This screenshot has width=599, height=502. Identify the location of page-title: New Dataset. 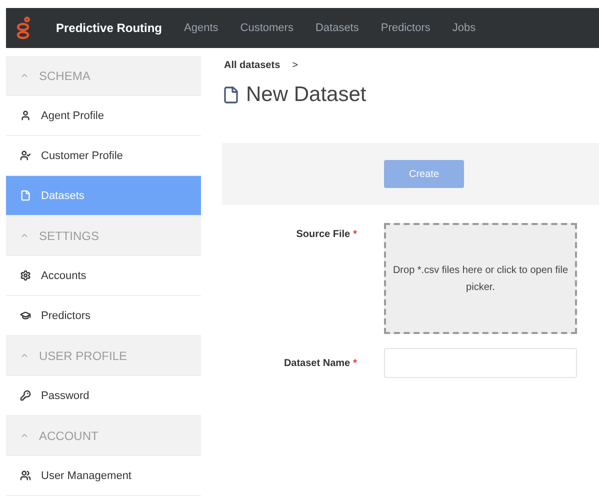
(306, 95).